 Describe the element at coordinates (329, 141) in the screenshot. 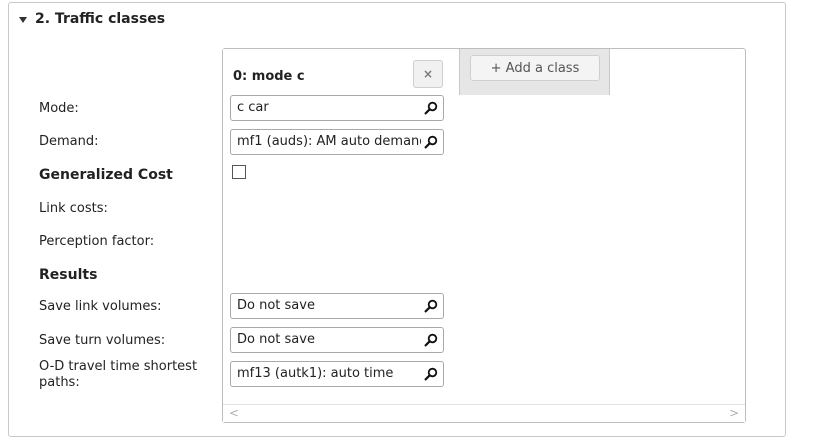

I see `demand-value: mf1 (auds): AM auto demand` at that location.